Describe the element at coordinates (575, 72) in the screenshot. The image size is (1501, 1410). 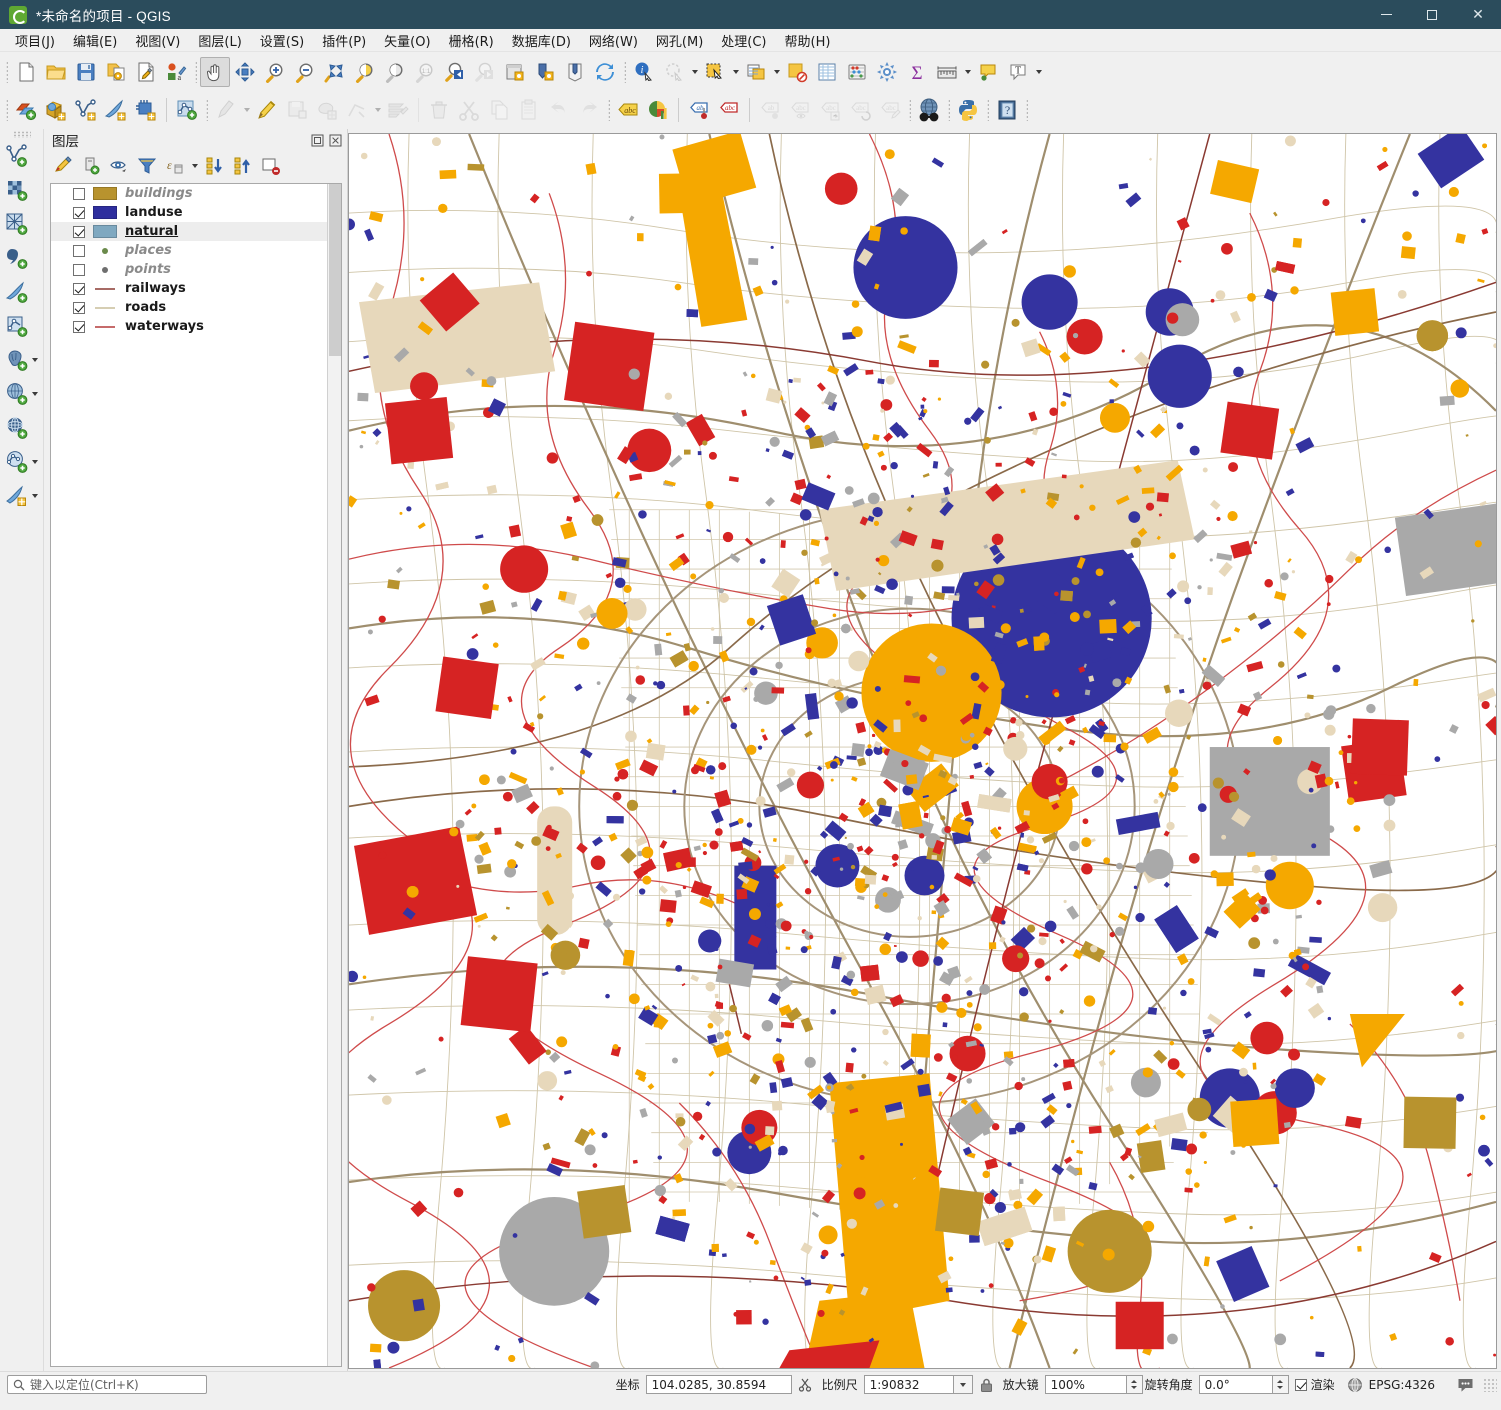
I see `new-print-layout-button` at that location.